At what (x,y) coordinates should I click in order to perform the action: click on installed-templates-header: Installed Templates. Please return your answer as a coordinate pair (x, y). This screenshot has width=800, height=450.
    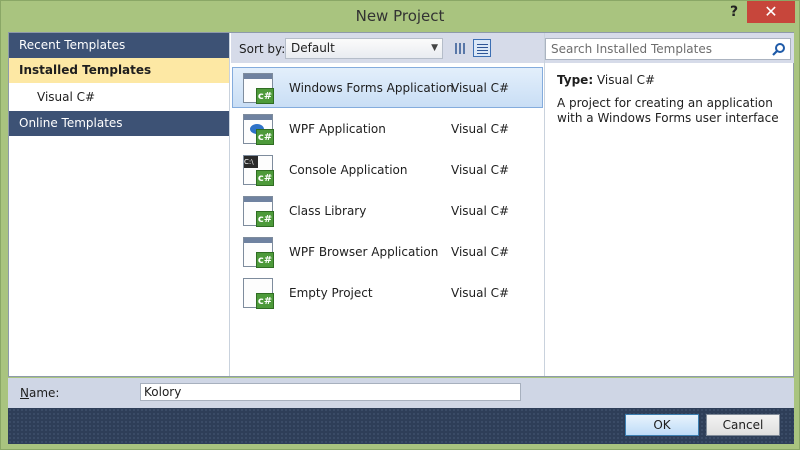
    Looking at the image, I should click on (119, 70).